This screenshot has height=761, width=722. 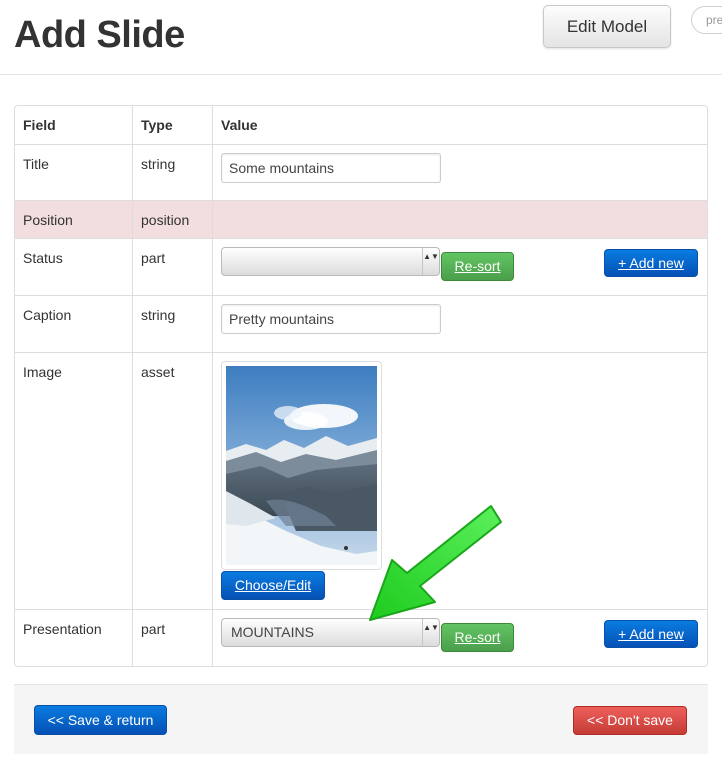 I want to click on field-type: asset, so click(x=173, y=481).